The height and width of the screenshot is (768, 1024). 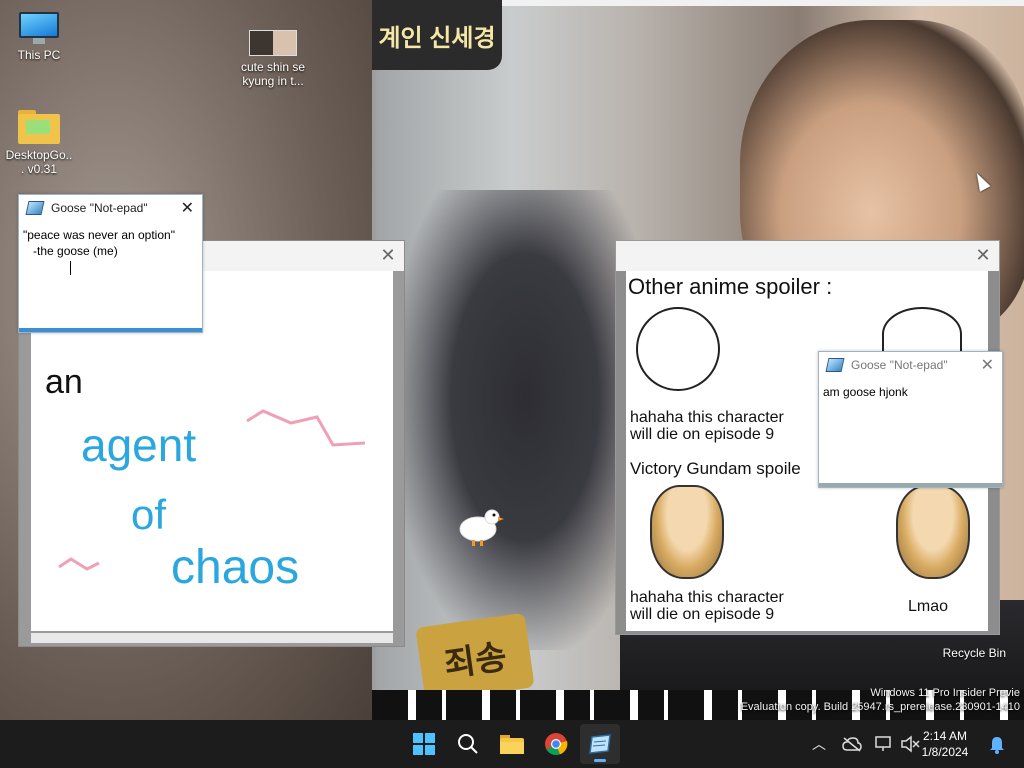 I want to click on search-icon, so click(x=468, y=744).